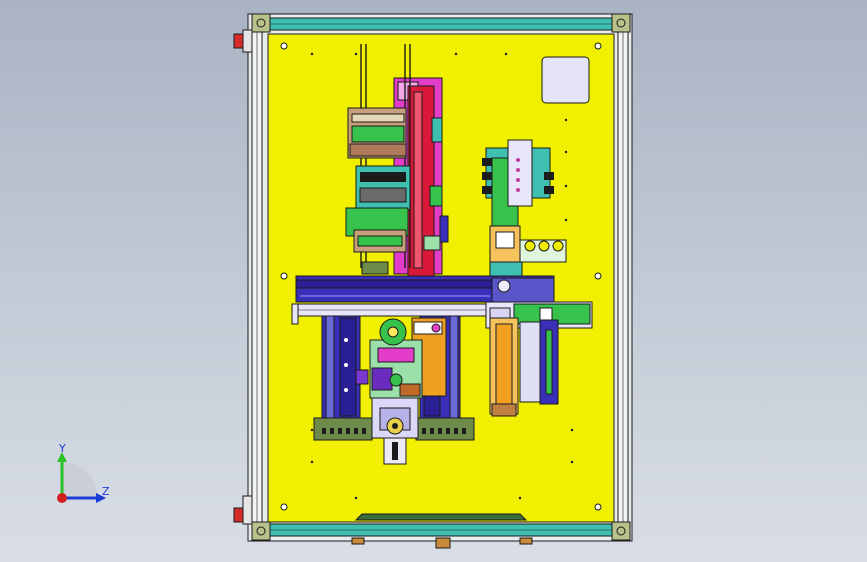  What do you see at coordinates (526, 541) in the screenshot?
I see `bottom-foot-right` at bounding box center [526, 541].